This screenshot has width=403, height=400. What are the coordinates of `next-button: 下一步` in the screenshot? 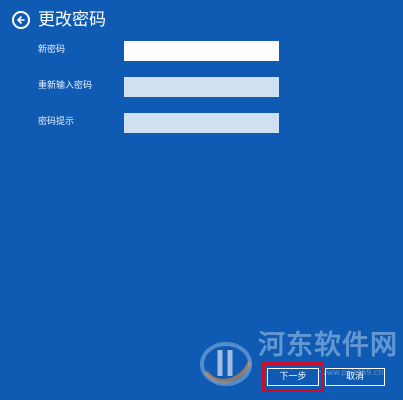 It's located at (293, 377).